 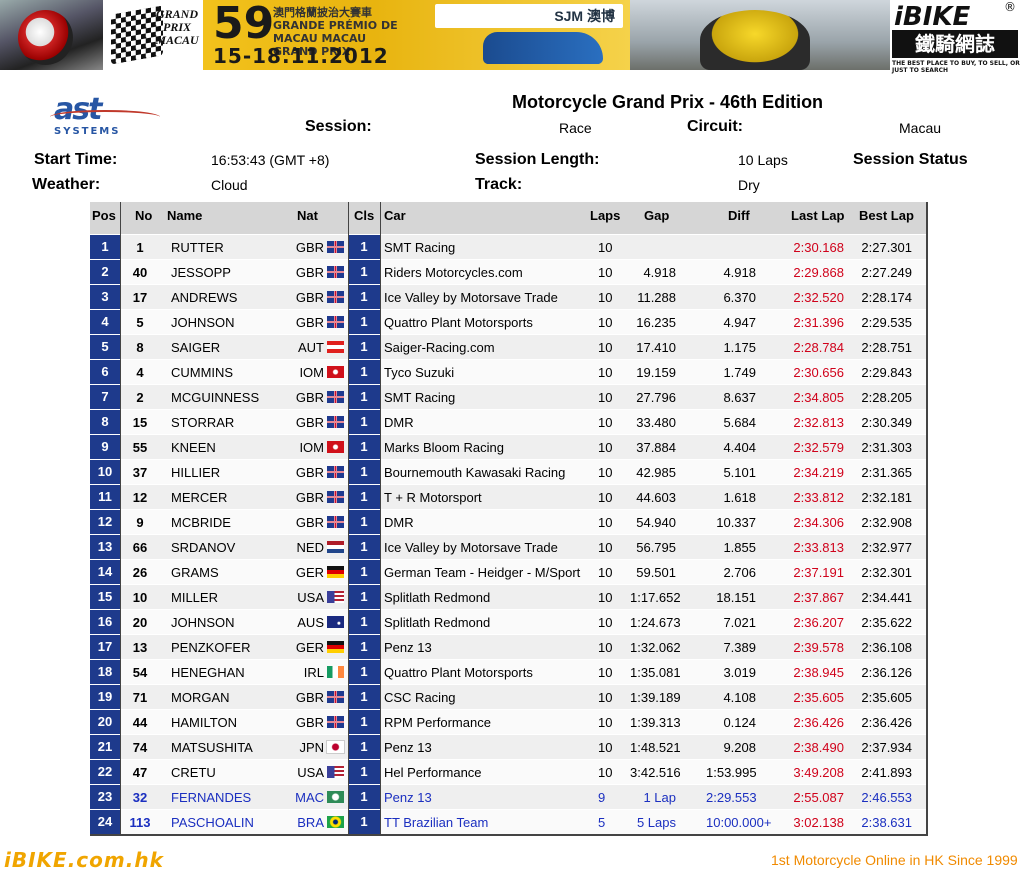 I want to click on position-cell: 18, so click(x=105, y=672).